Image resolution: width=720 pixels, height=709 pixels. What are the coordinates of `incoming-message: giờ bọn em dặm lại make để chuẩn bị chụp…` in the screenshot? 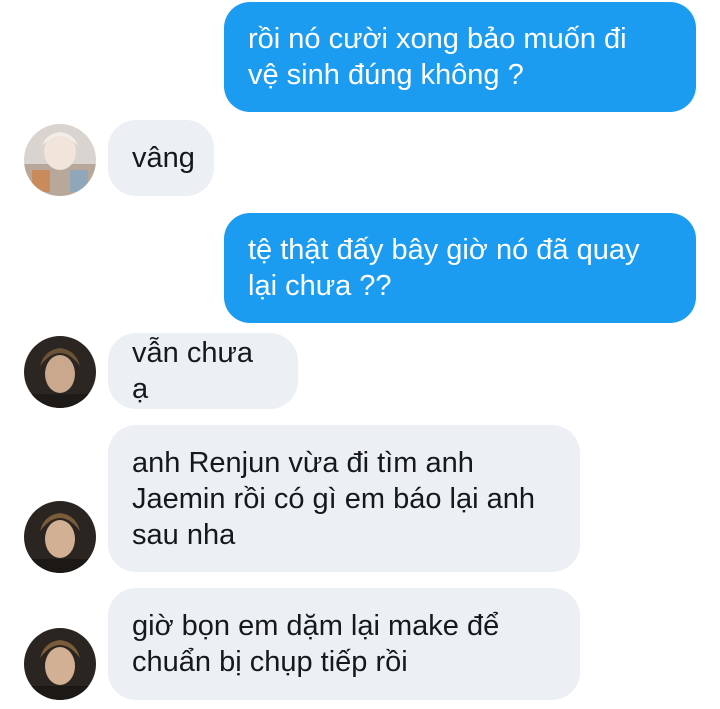 It's located at (344, 644).